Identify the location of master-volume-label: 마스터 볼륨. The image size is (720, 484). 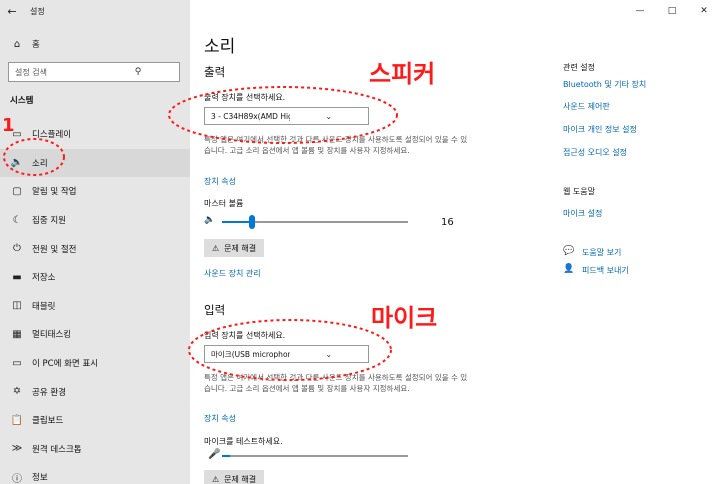
(224, 203).